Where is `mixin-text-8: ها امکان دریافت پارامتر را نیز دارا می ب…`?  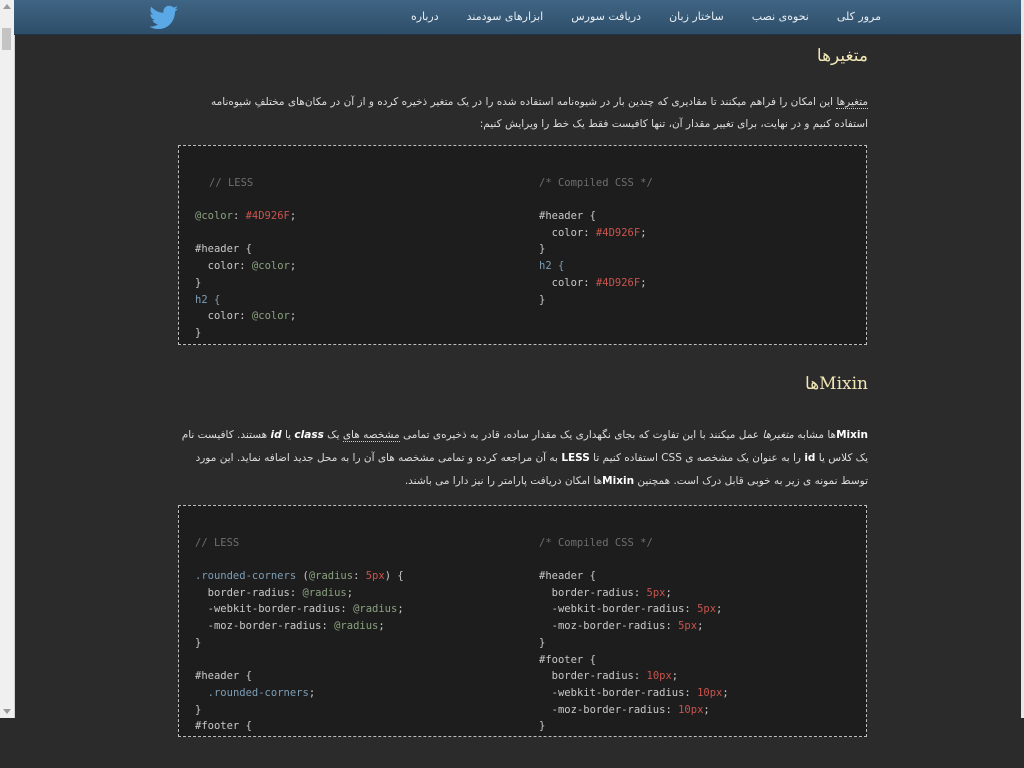
mixin-text-8: ها امکان دریافت پارامتر را نیز دارا می ب… is located at coordinates (503, 481).